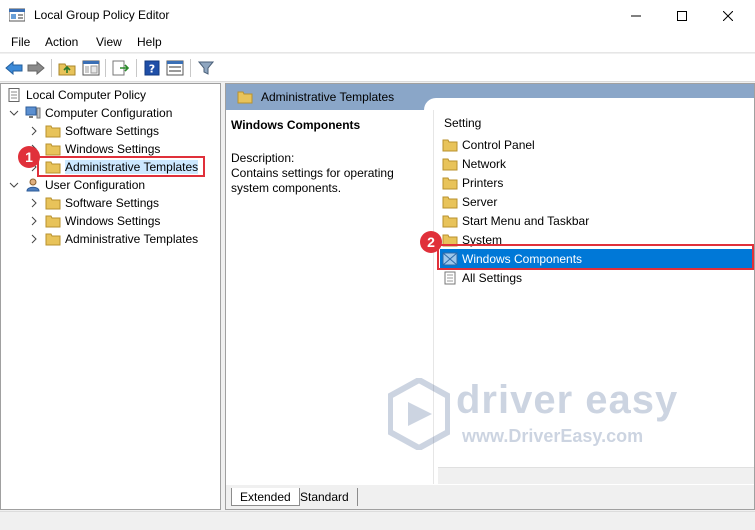 This screenshot has height=530, width=755. What do you see at coordinates (377, 42) in the screenshot?
I see `menu-bar: File Action View Help` at bounding box center [377, 42].